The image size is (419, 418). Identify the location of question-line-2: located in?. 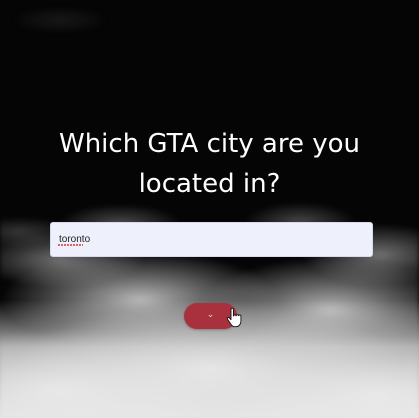
(209, 184).